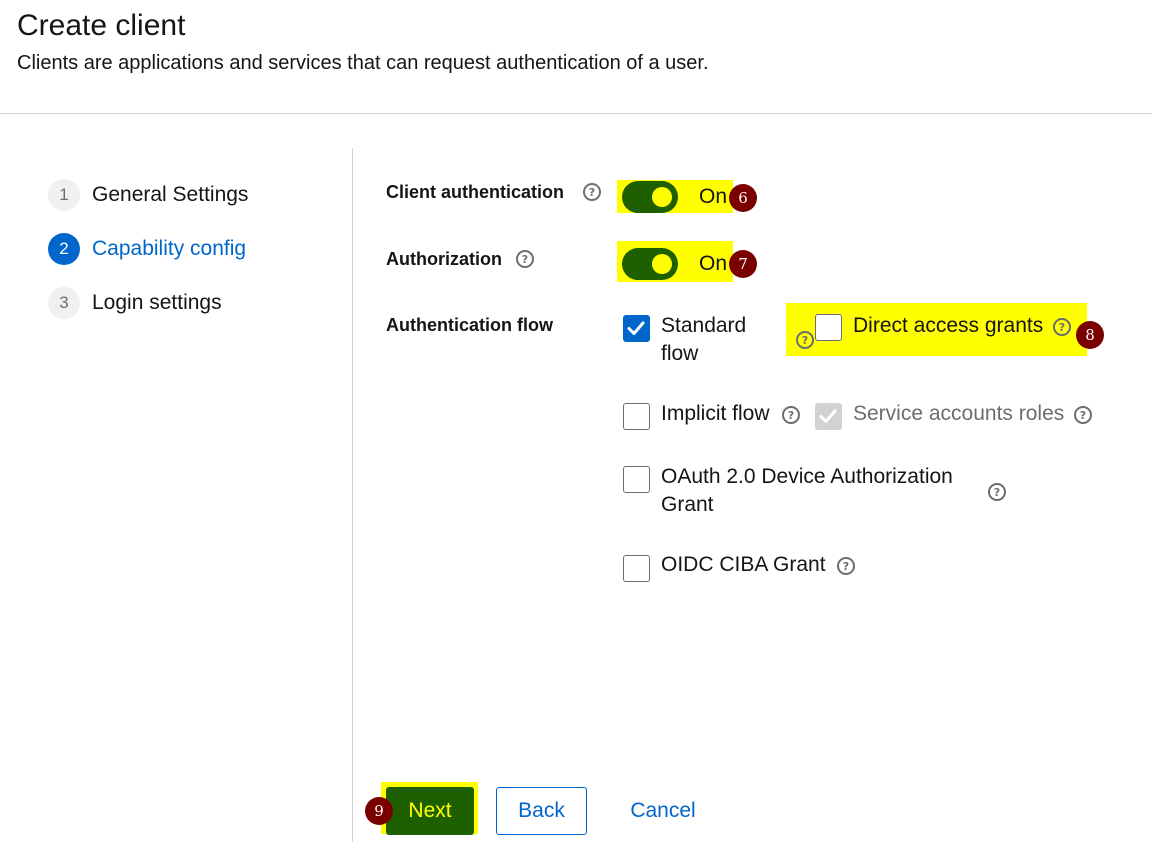 The image size is (1152, 842). Describe the element at coordinates (713, 263) in the screenshot. I see `authorization-state: On` at that location.